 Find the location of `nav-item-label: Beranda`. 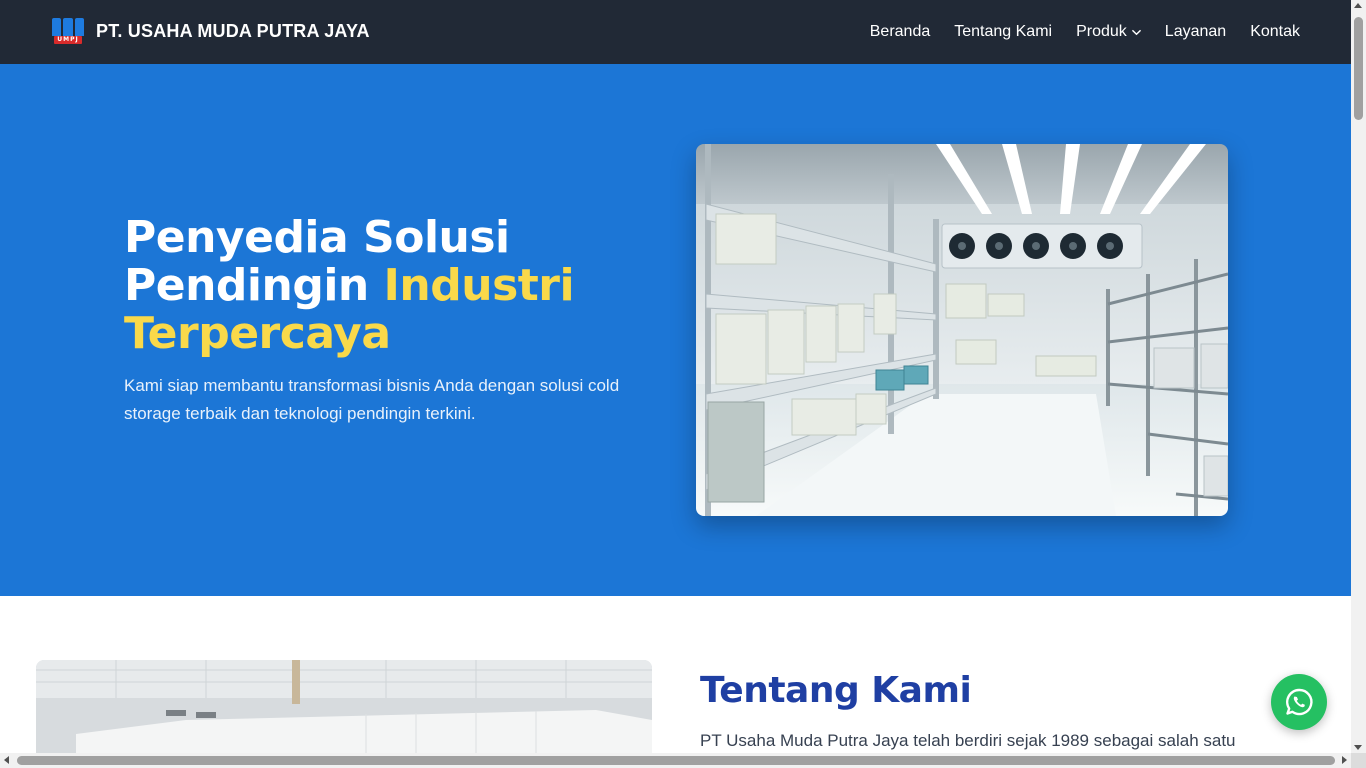

nav-item-label: Beranda is located at coordinates (900, 31).